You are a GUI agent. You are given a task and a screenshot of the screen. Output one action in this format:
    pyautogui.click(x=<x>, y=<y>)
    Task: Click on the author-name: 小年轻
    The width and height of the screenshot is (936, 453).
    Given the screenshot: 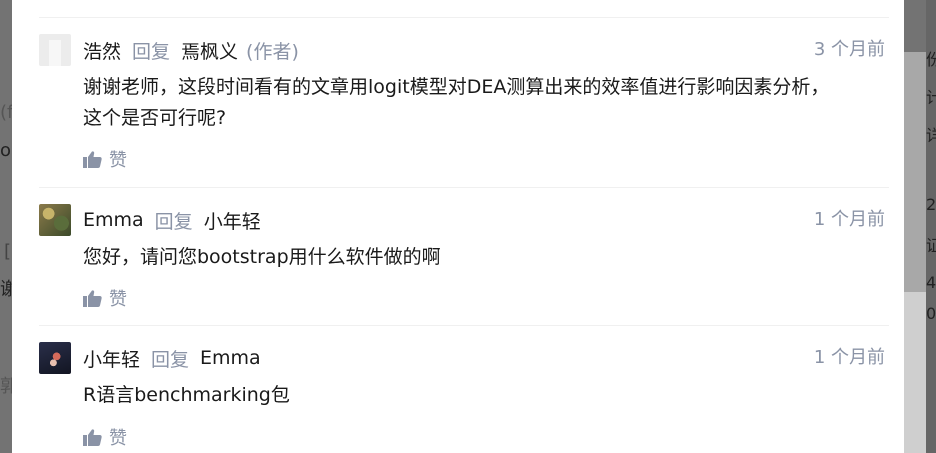 What is the action you would take?
    pyautogui.click(x=111, y=358)
    